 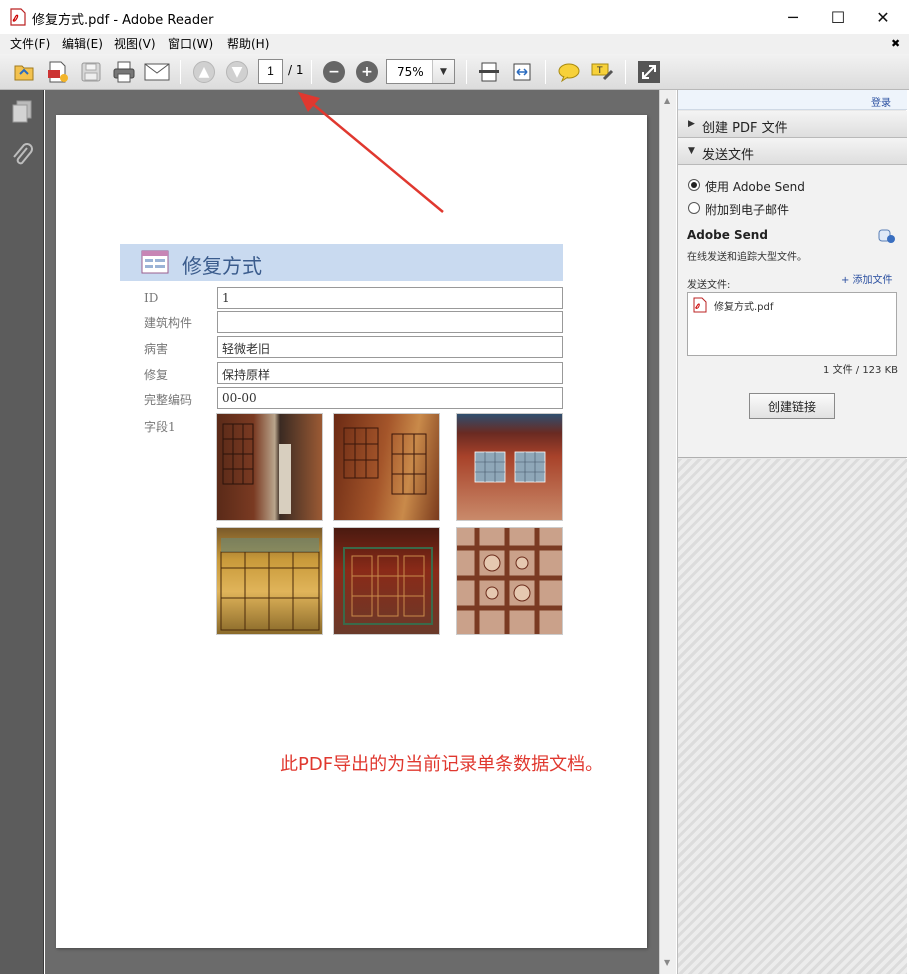 What do you see at coordinates (390, 347) in the screenshot?
I see `field-value-damage: 轻微老旧` at bounding box center [390, 347].